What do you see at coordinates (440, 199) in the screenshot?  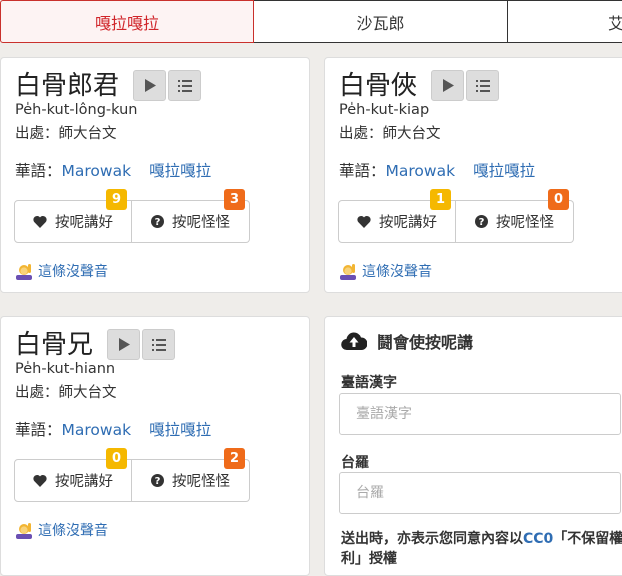 I see `like-count-badge: 1` at bounding box center [440, 199].